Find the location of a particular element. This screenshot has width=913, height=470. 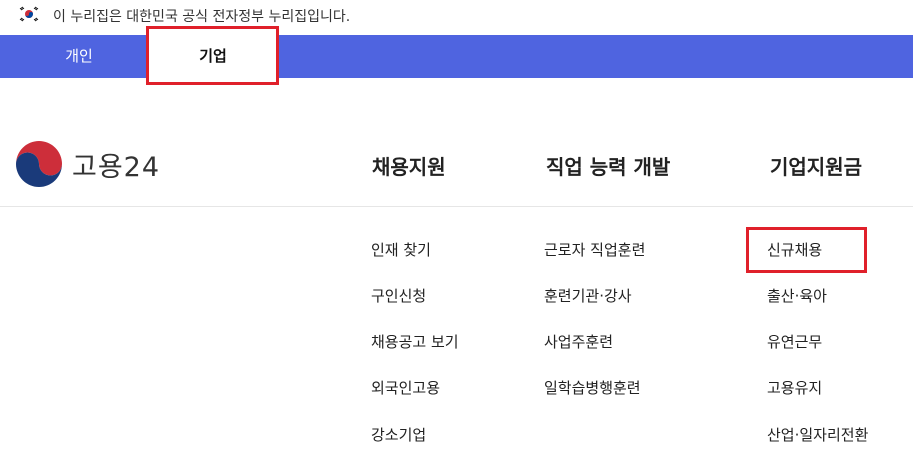

submenu-item: 출산·육아 is located at coordinates (797, 295).